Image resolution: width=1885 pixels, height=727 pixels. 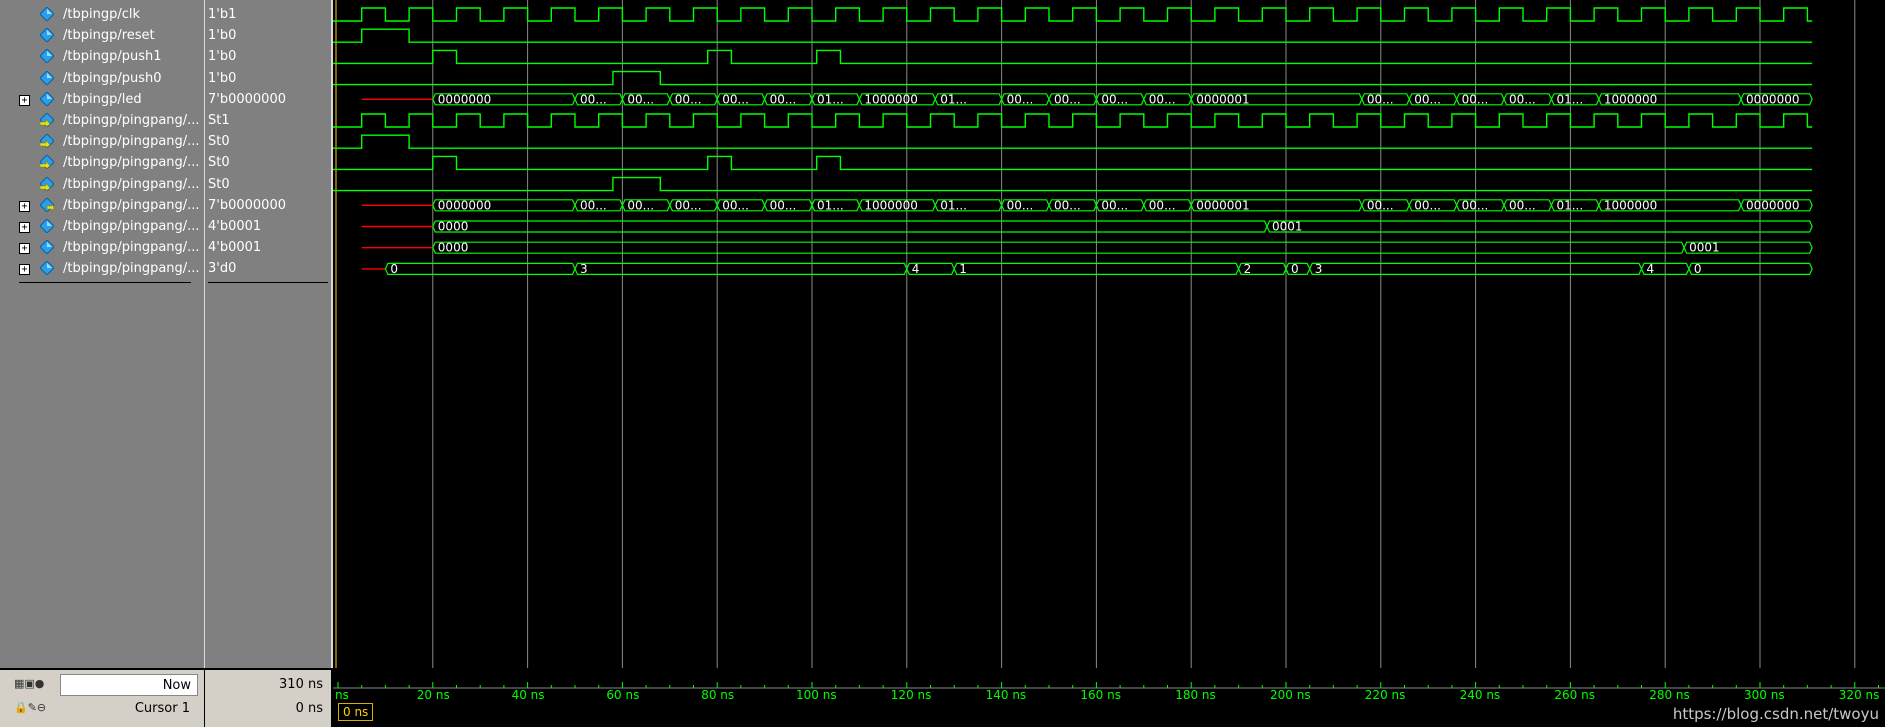 I want to click on bus-value-label: 0001, so click(x=1704, y=248).